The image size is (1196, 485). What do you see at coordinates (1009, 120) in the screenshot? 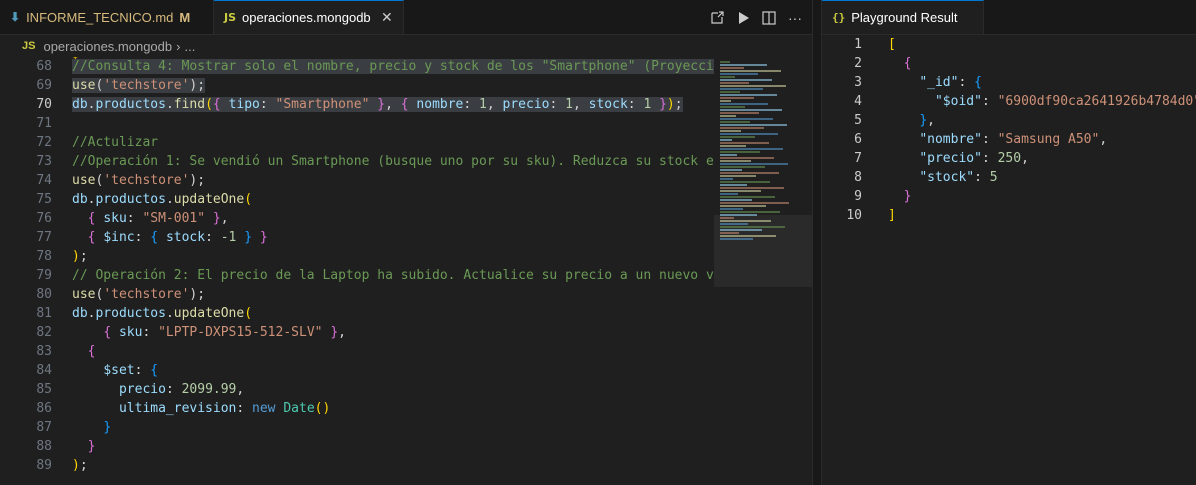
I see `result-line: 5 },` at bounding box center [1009, 120].